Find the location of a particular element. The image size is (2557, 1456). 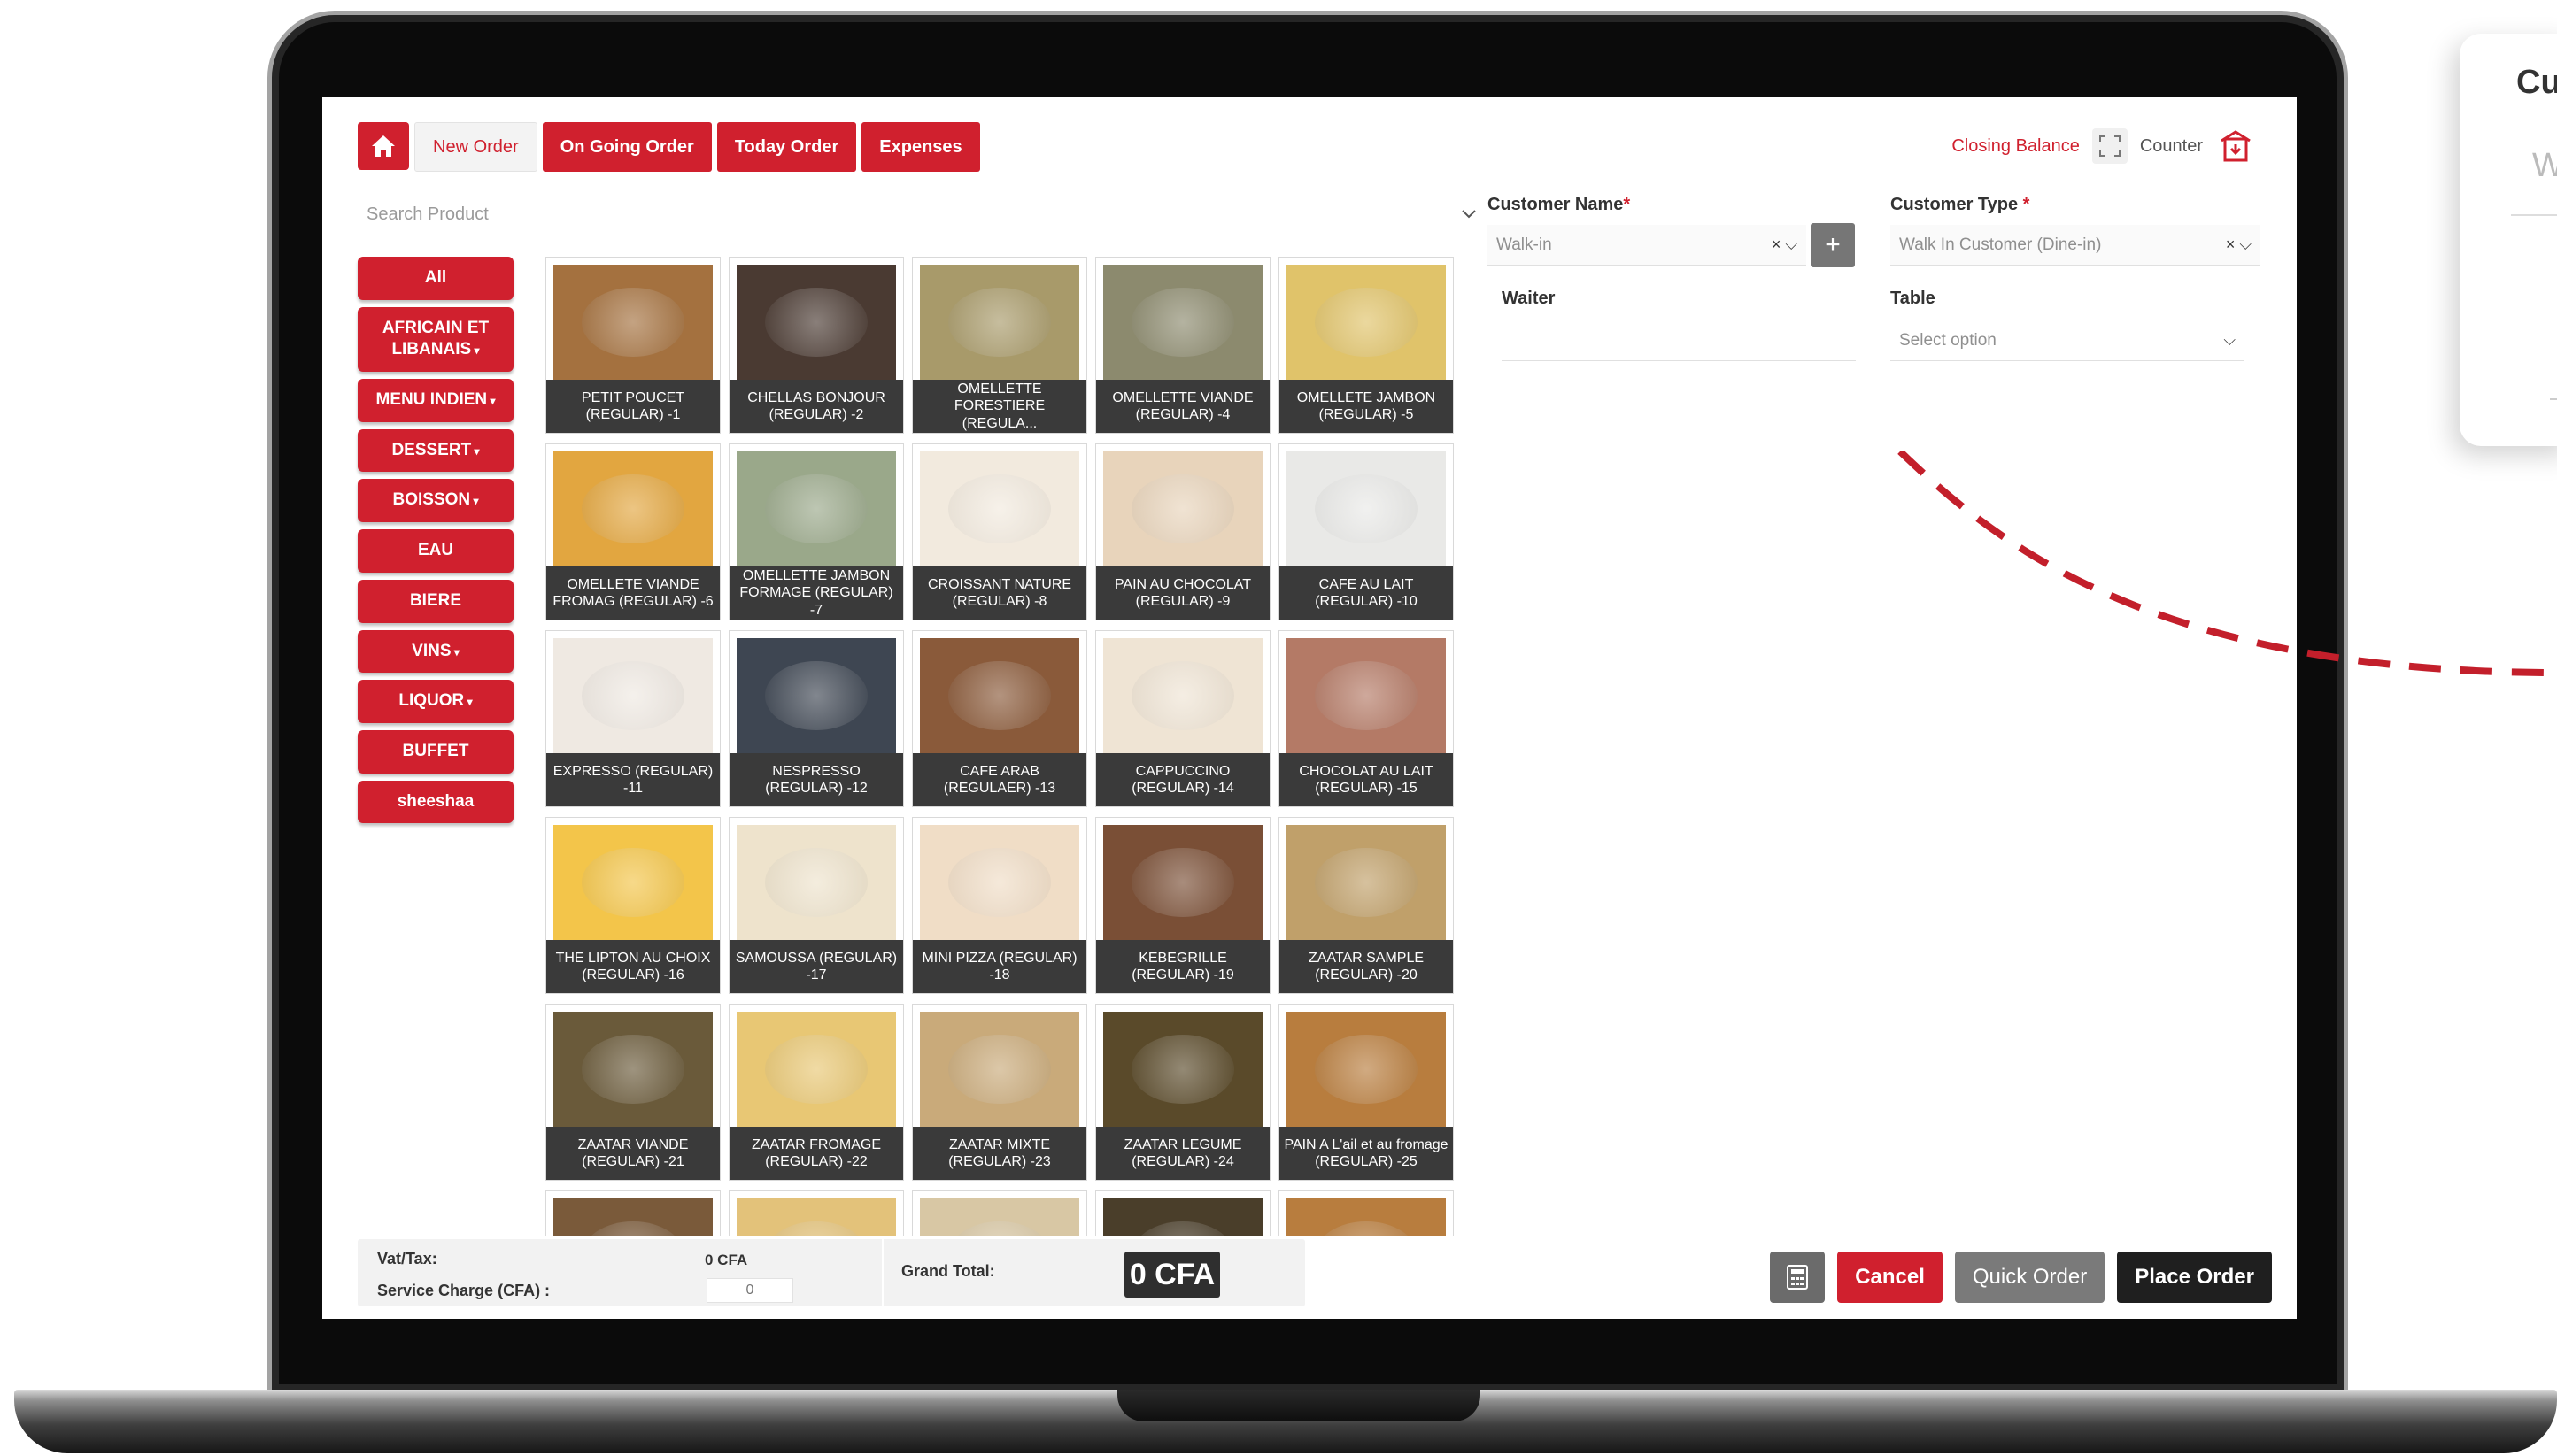

customer-name-label: Customer Name* is located at coordinates (1559, 204).